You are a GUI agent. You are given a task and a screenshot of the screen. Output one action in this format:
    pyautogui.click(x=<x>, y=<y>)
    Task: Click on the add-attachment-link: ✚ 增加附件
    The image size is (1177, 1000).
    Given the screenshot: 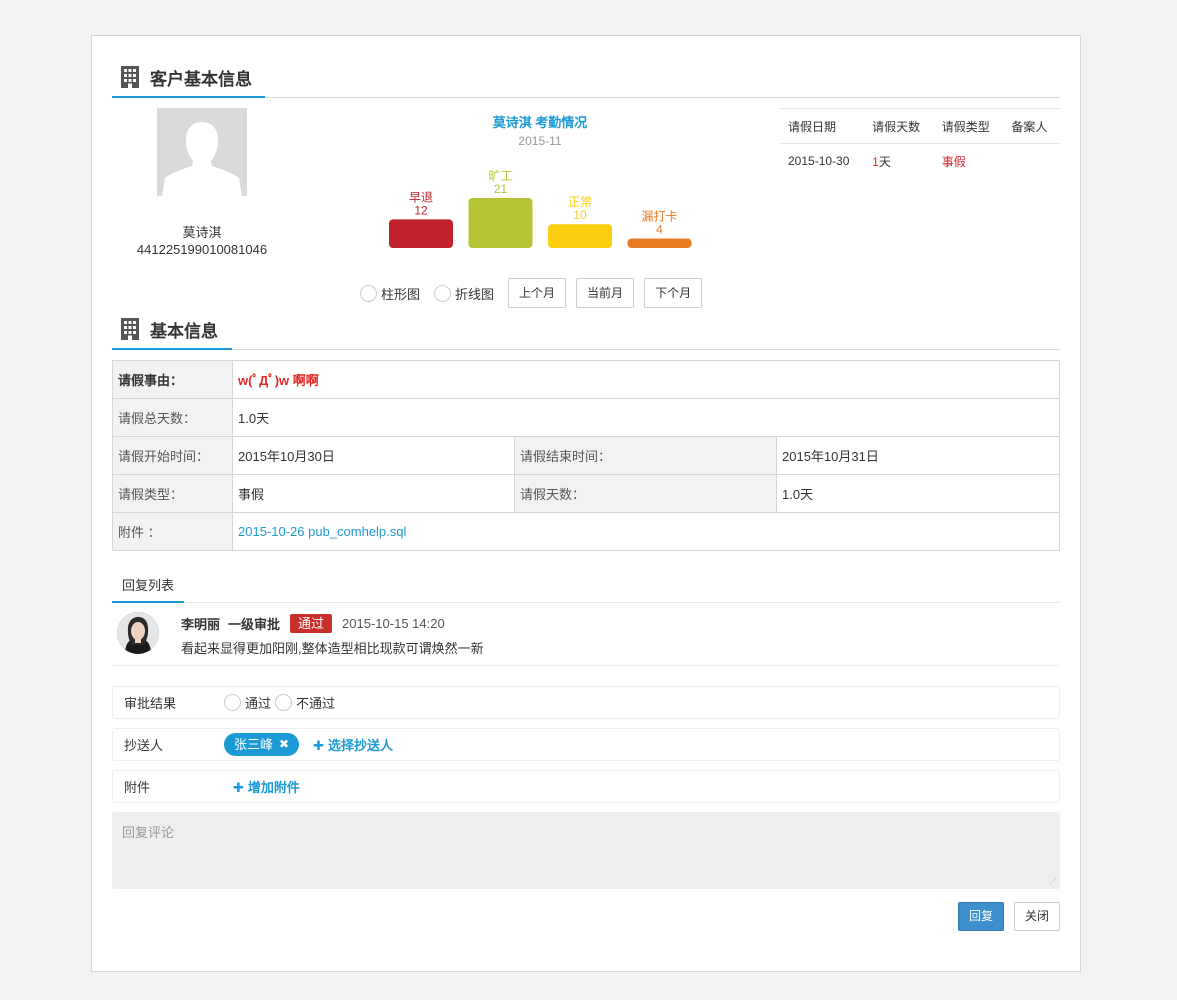 What is the action you would take?
    pyautogui.click(x=266, y=786)
    